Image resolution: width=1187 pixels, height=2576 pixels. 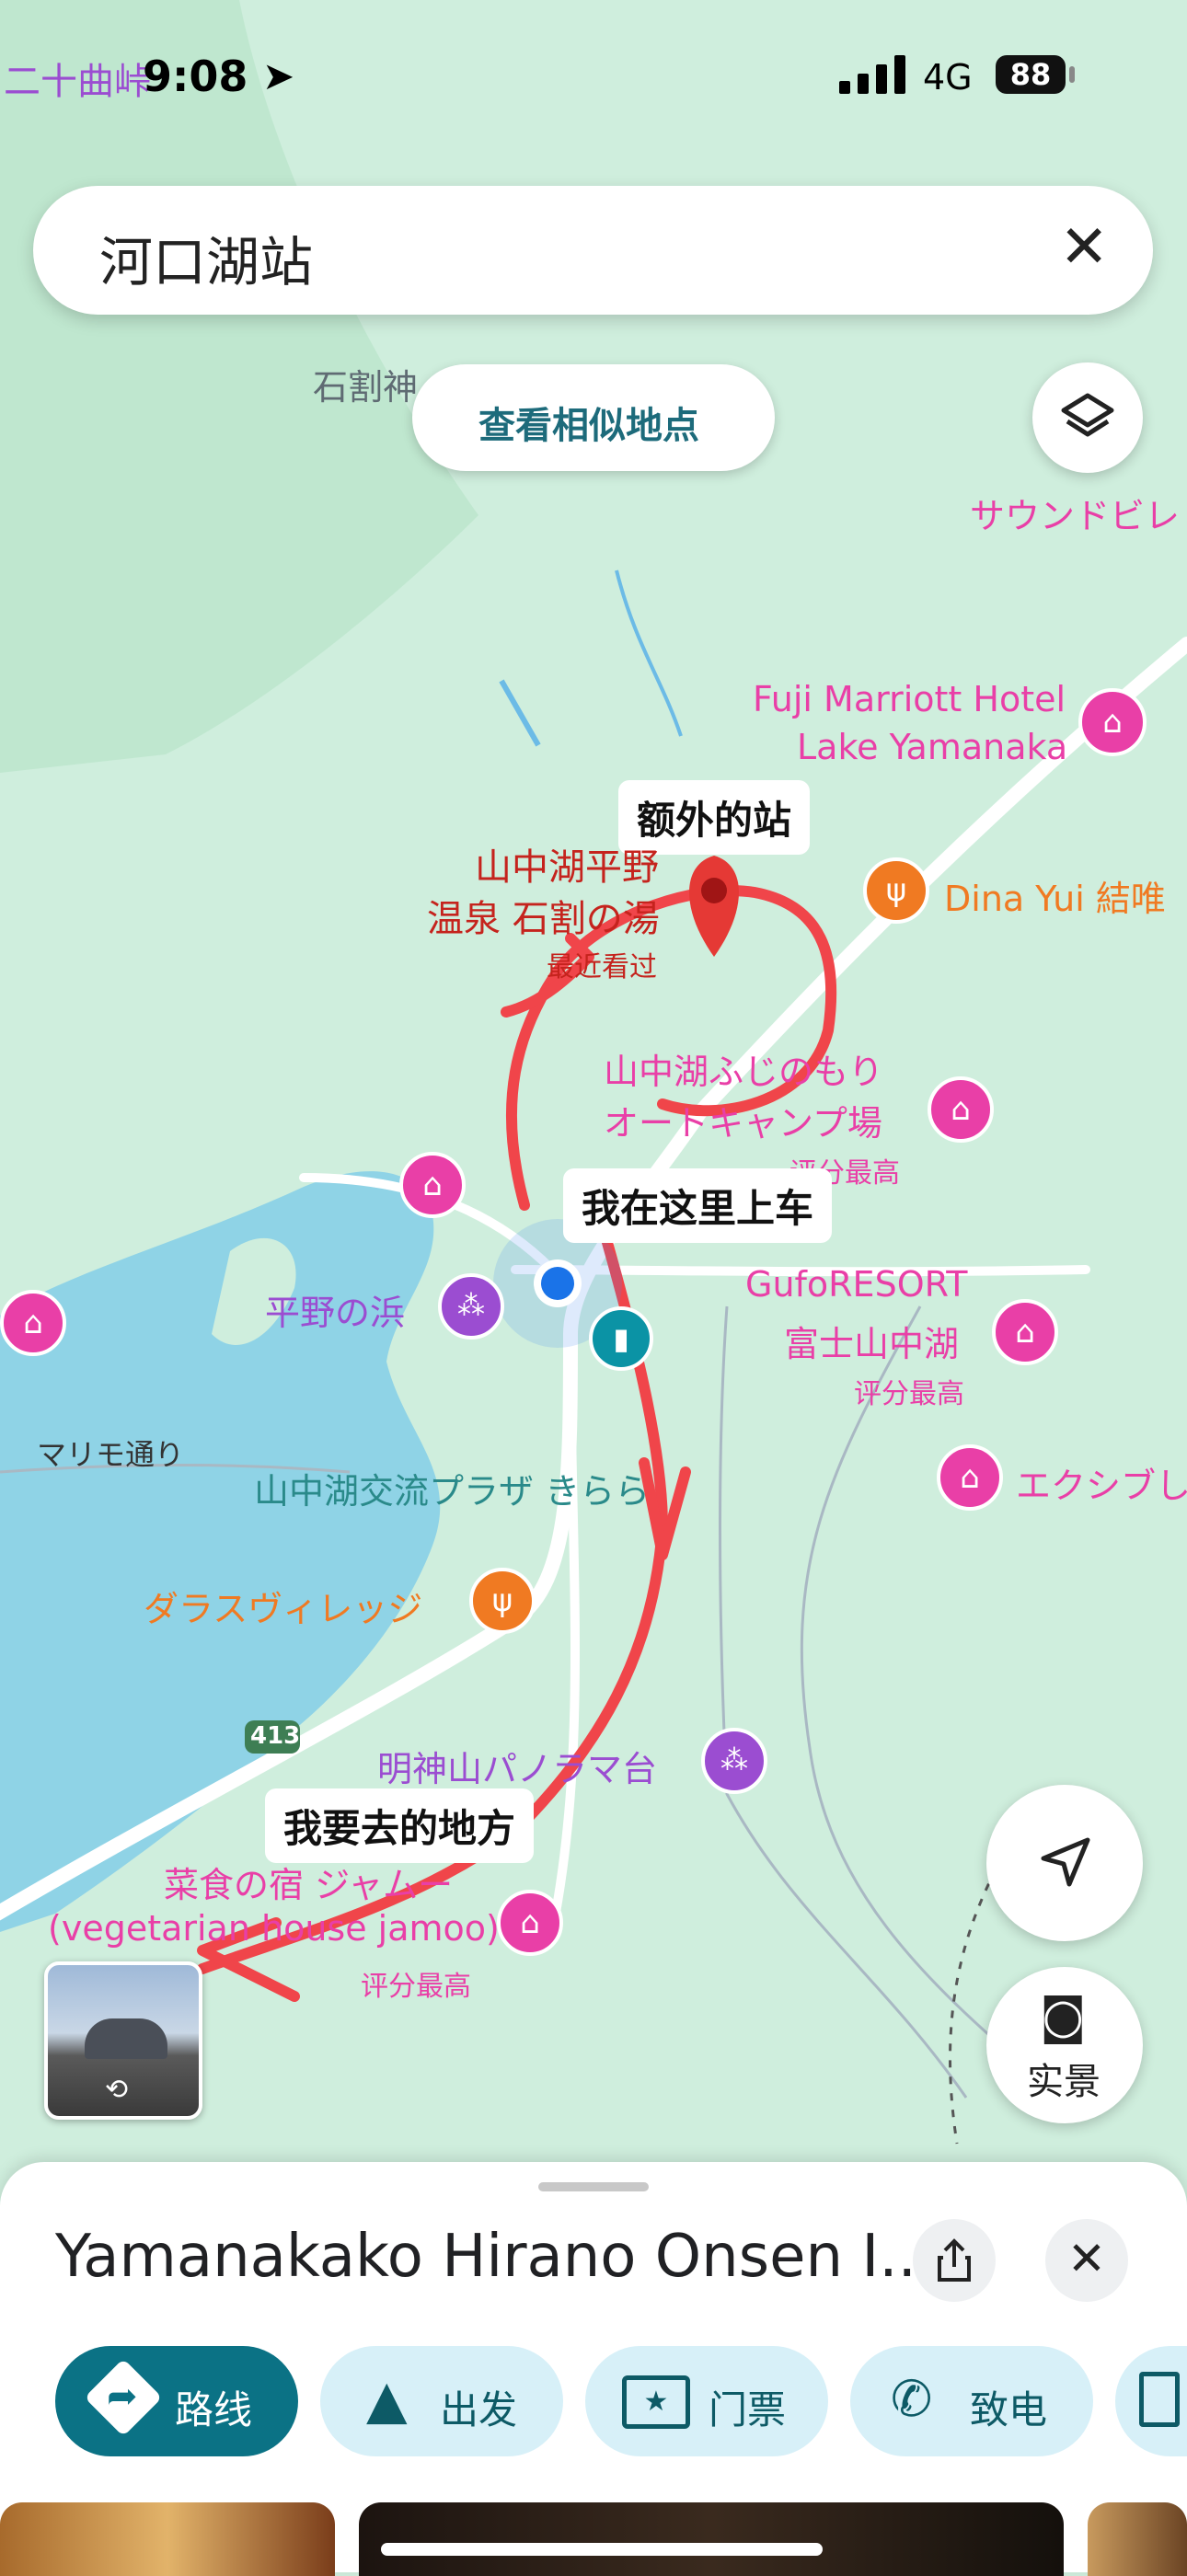 I want to click on map-label-dallas: ダラスヴィレッジ, so click(x=283, y=1606).